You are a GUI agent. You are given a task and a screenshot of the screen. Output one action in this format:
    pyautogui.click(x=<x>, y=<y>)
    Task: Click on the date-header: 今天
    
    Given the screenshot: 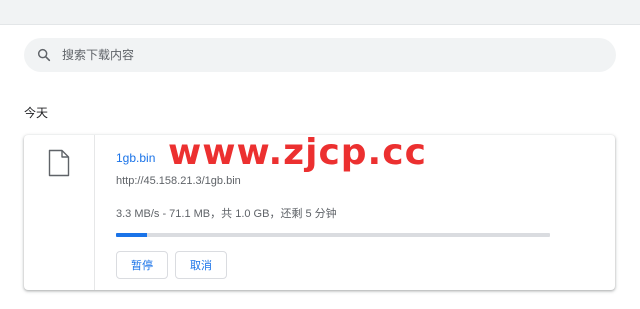 What is the action you would take?
    pyautogui.click(x=36, y=113)
    